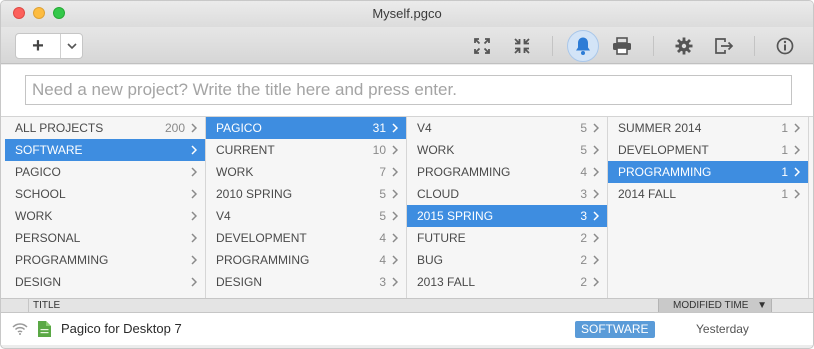  What do you see at coordinates (49, 150) in the screenshot?
I see `browser-item-label: SOFTWARE` at bounding box center [49, 150].